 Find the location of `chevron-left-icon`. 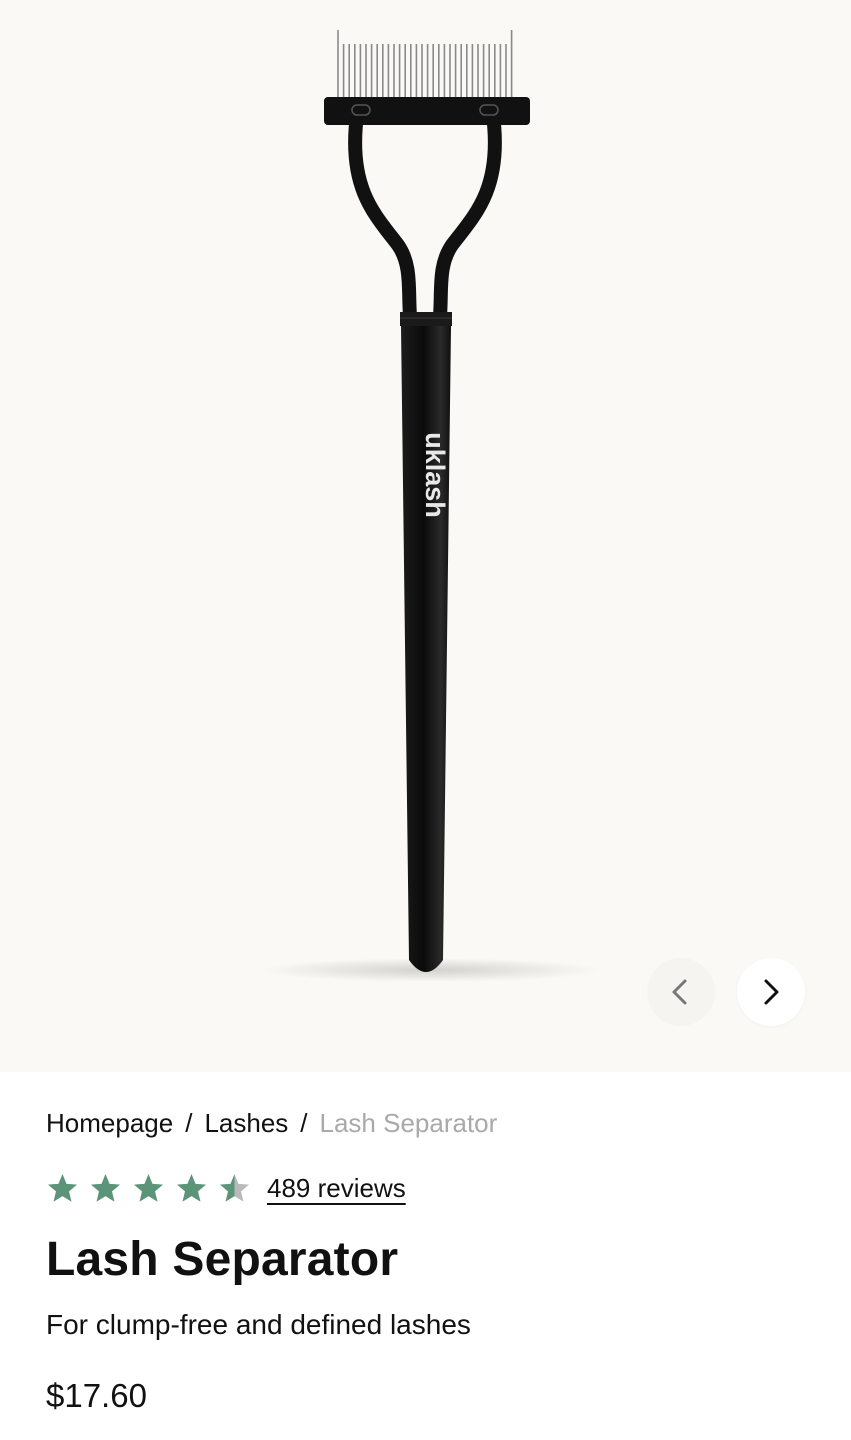

chevron-left-icon is located at coordinates (679, 992).